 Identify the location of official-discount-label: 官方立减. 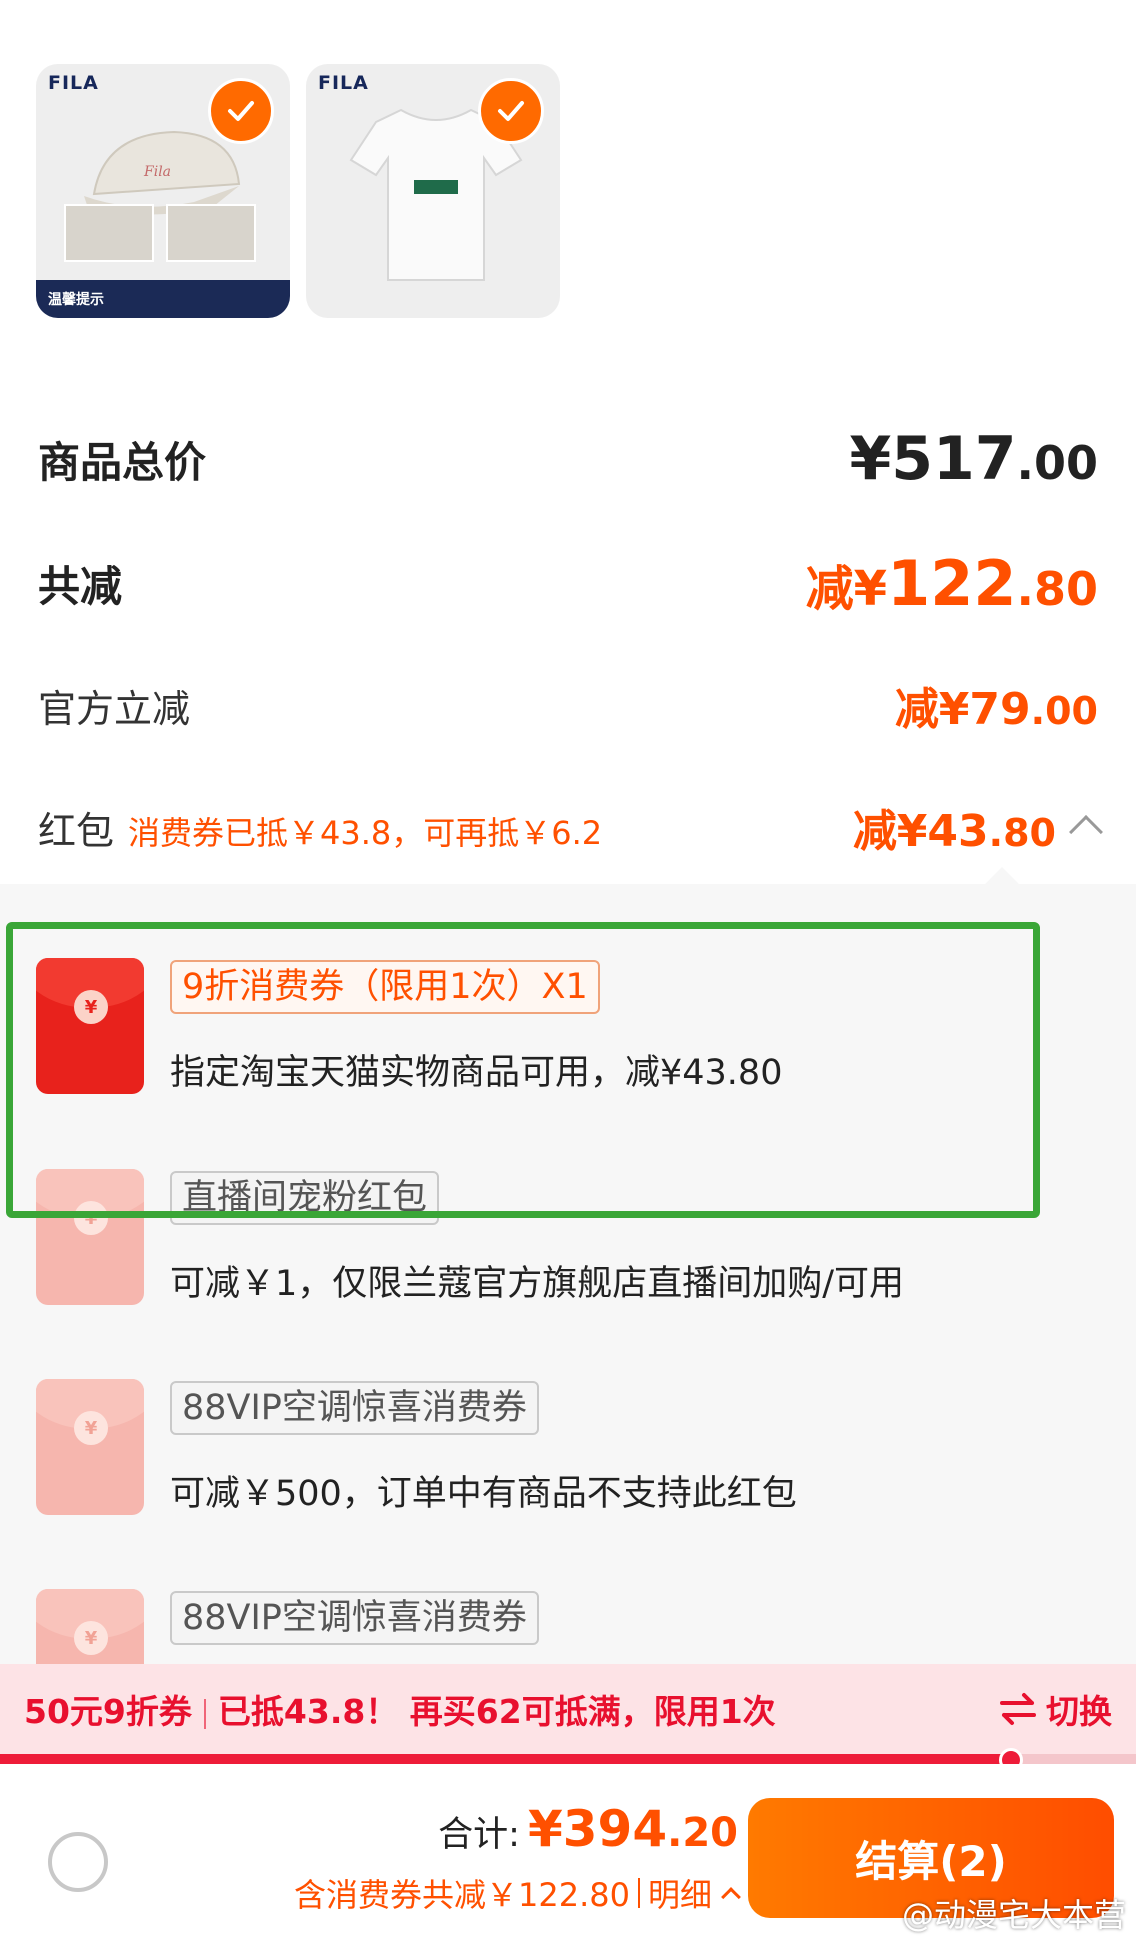
(114, 708).